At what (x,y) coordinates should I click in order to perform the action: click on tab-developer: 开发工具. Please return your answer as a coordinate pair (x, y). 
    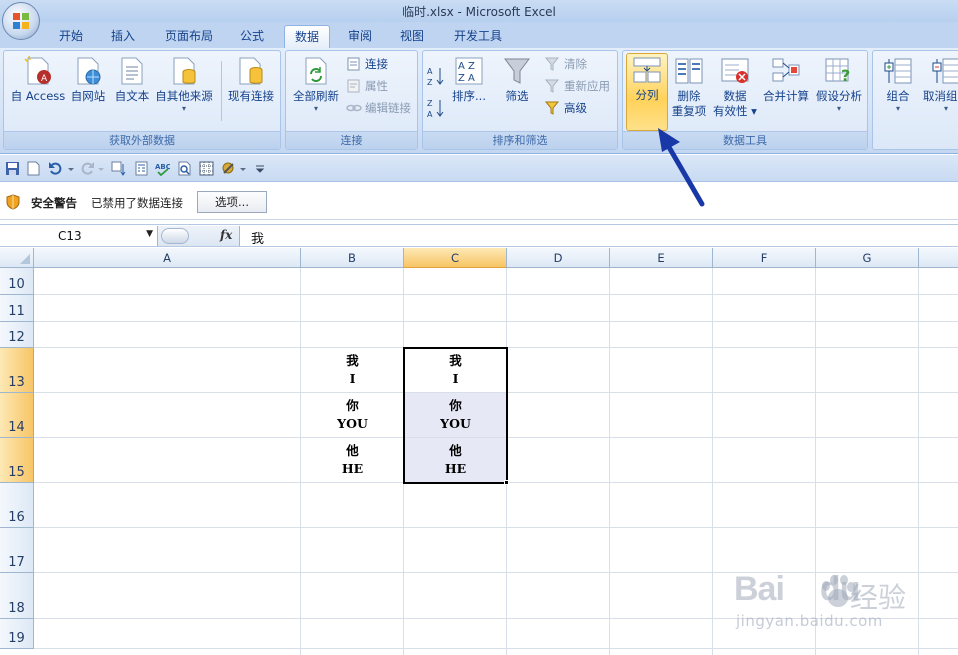
    Looking at the image, I should click on (478, 36).